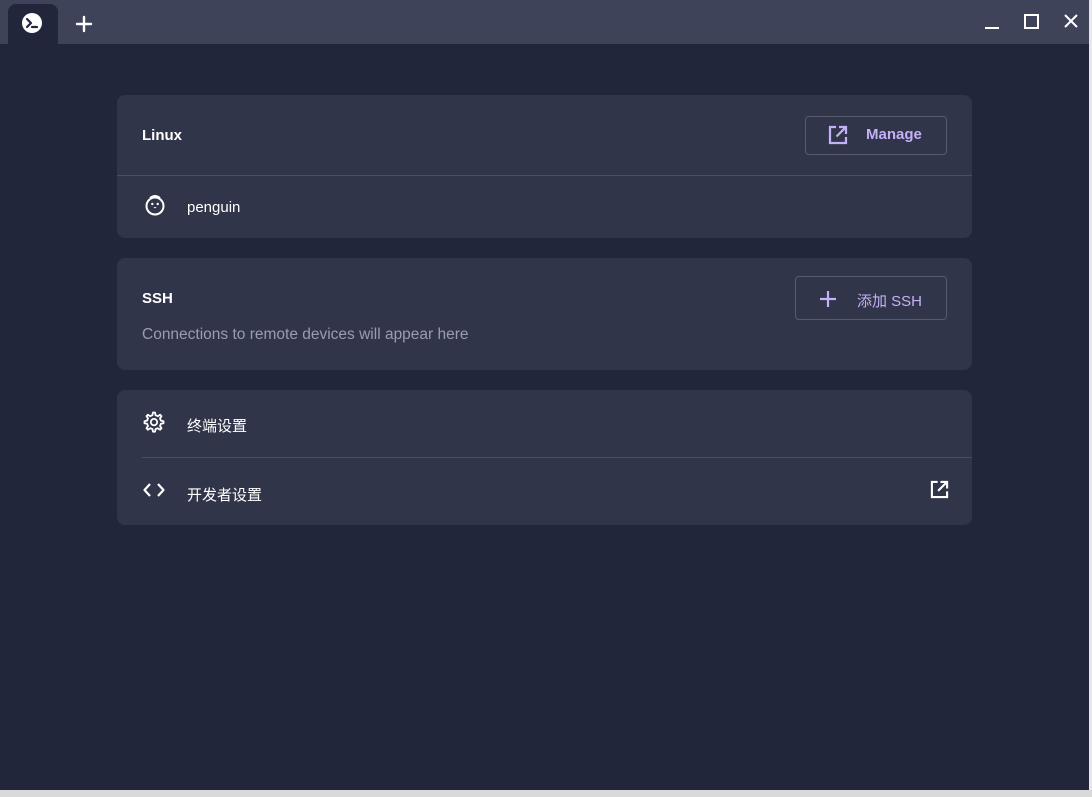  I want to click on gear-icon, so click(154, 422).